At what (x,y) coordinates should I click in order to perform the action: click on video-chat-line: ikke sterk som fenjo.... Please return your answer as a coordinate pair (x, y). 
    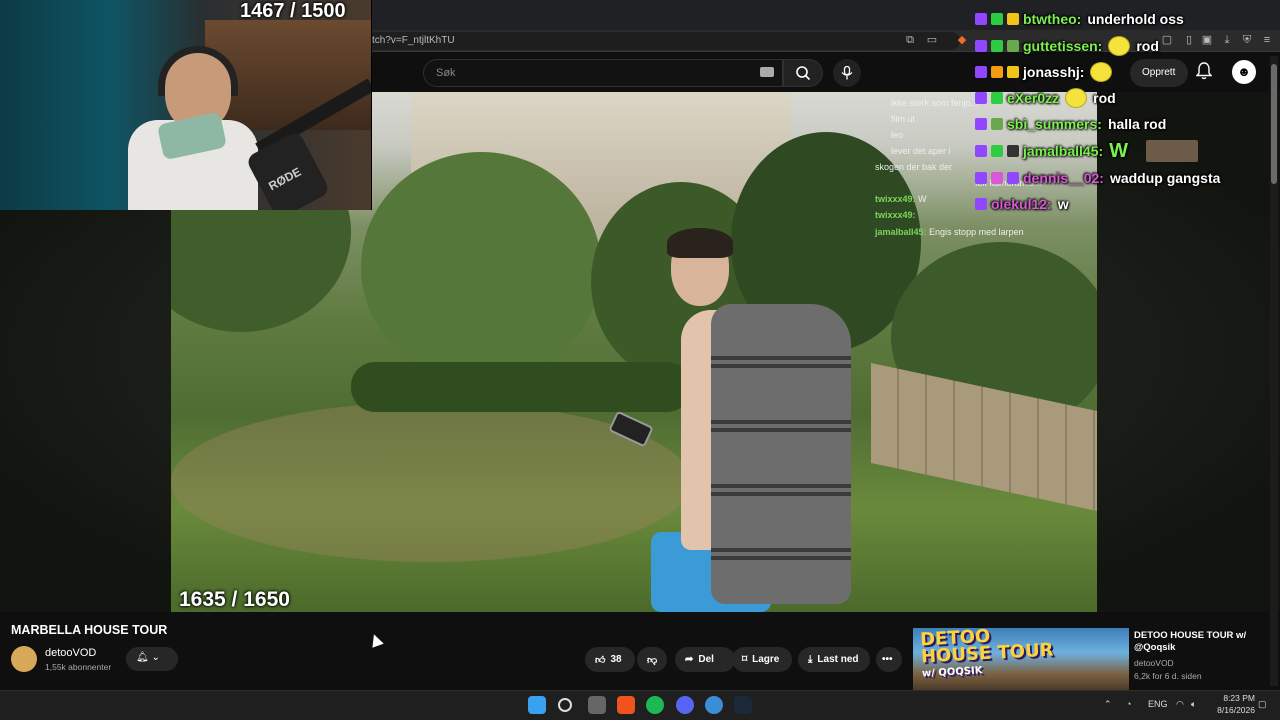
    Looking at the image, I should click on (935, 103).